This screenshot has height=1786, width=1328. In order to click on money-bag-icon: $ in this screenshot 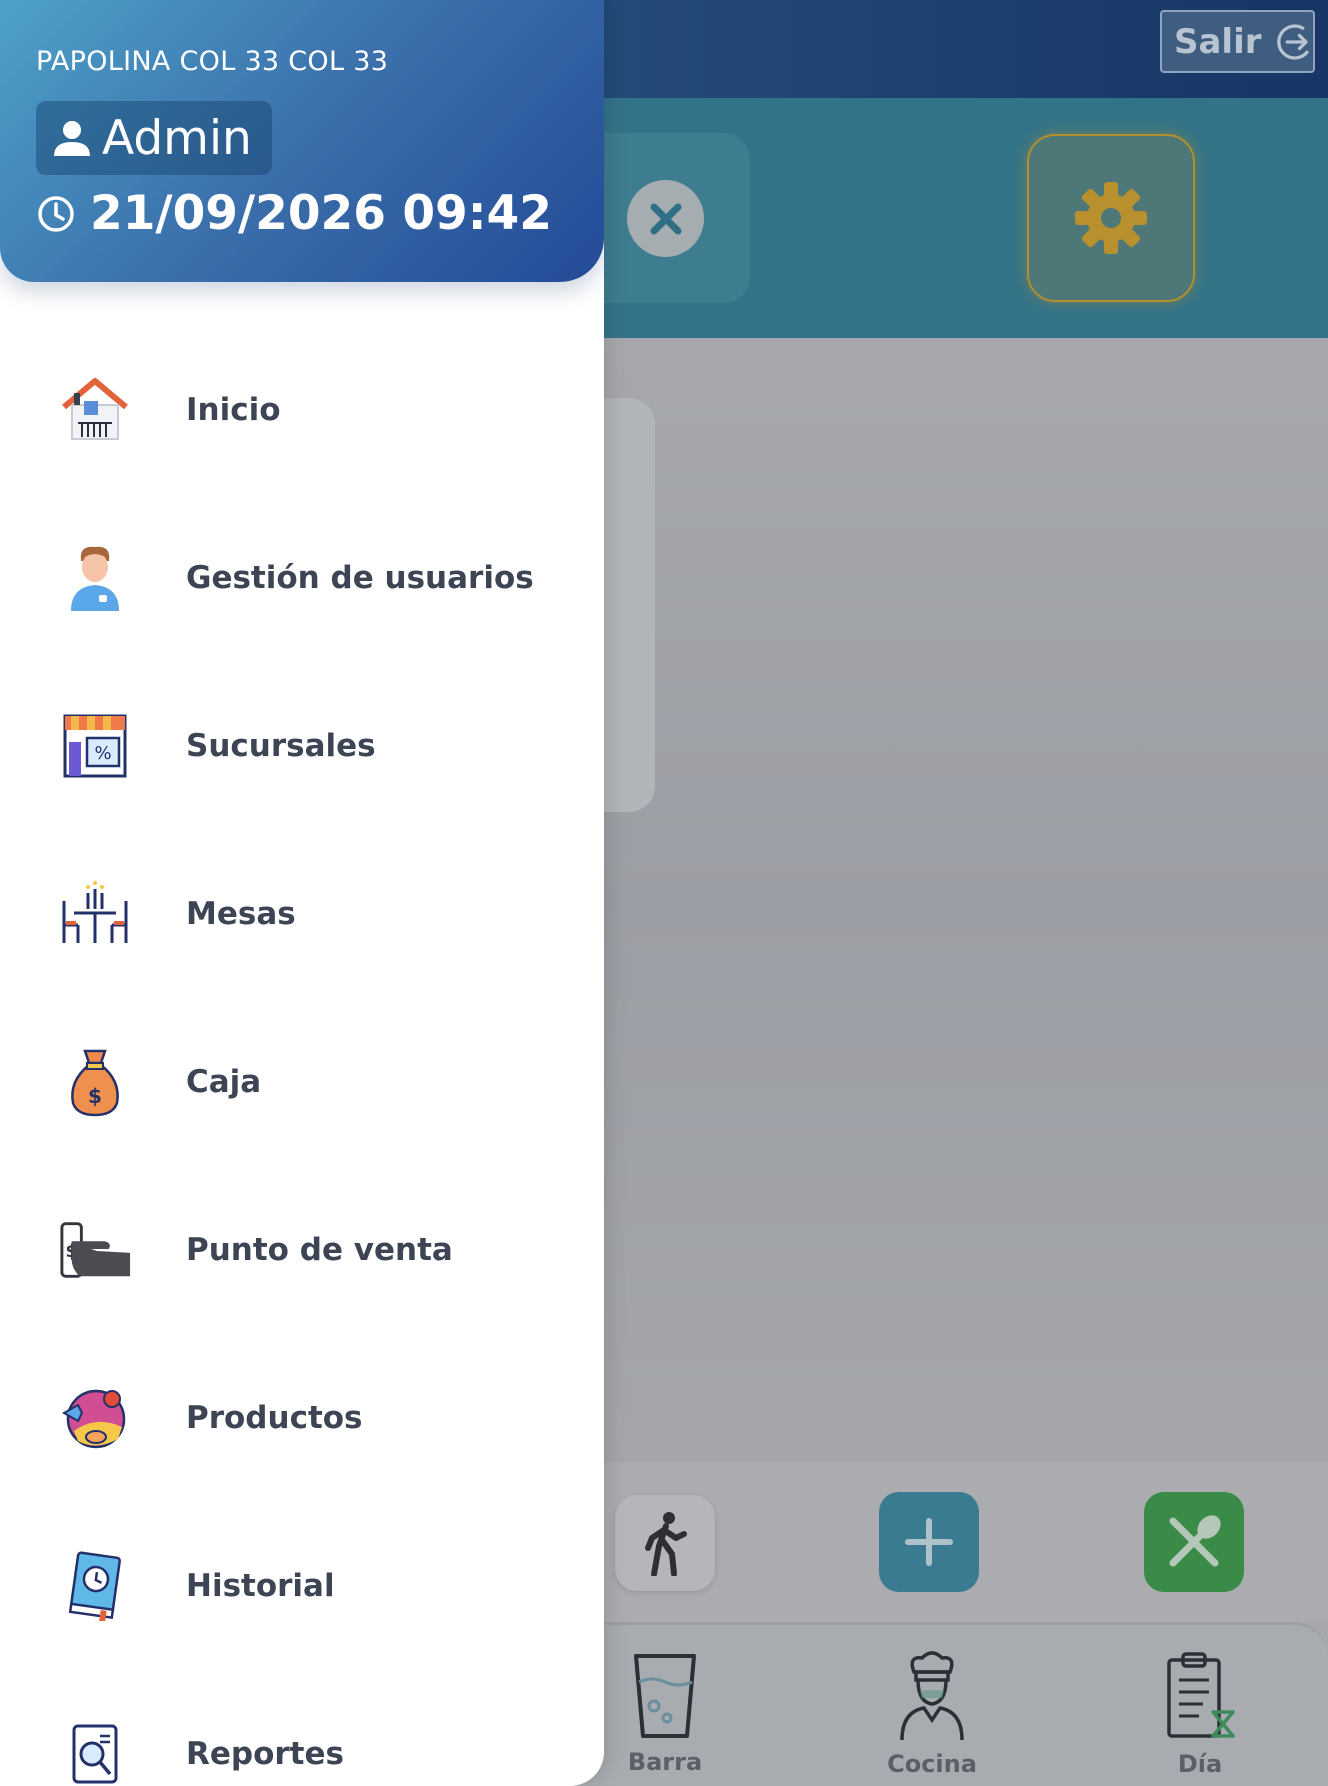, I will do `click(95, 1082)`.